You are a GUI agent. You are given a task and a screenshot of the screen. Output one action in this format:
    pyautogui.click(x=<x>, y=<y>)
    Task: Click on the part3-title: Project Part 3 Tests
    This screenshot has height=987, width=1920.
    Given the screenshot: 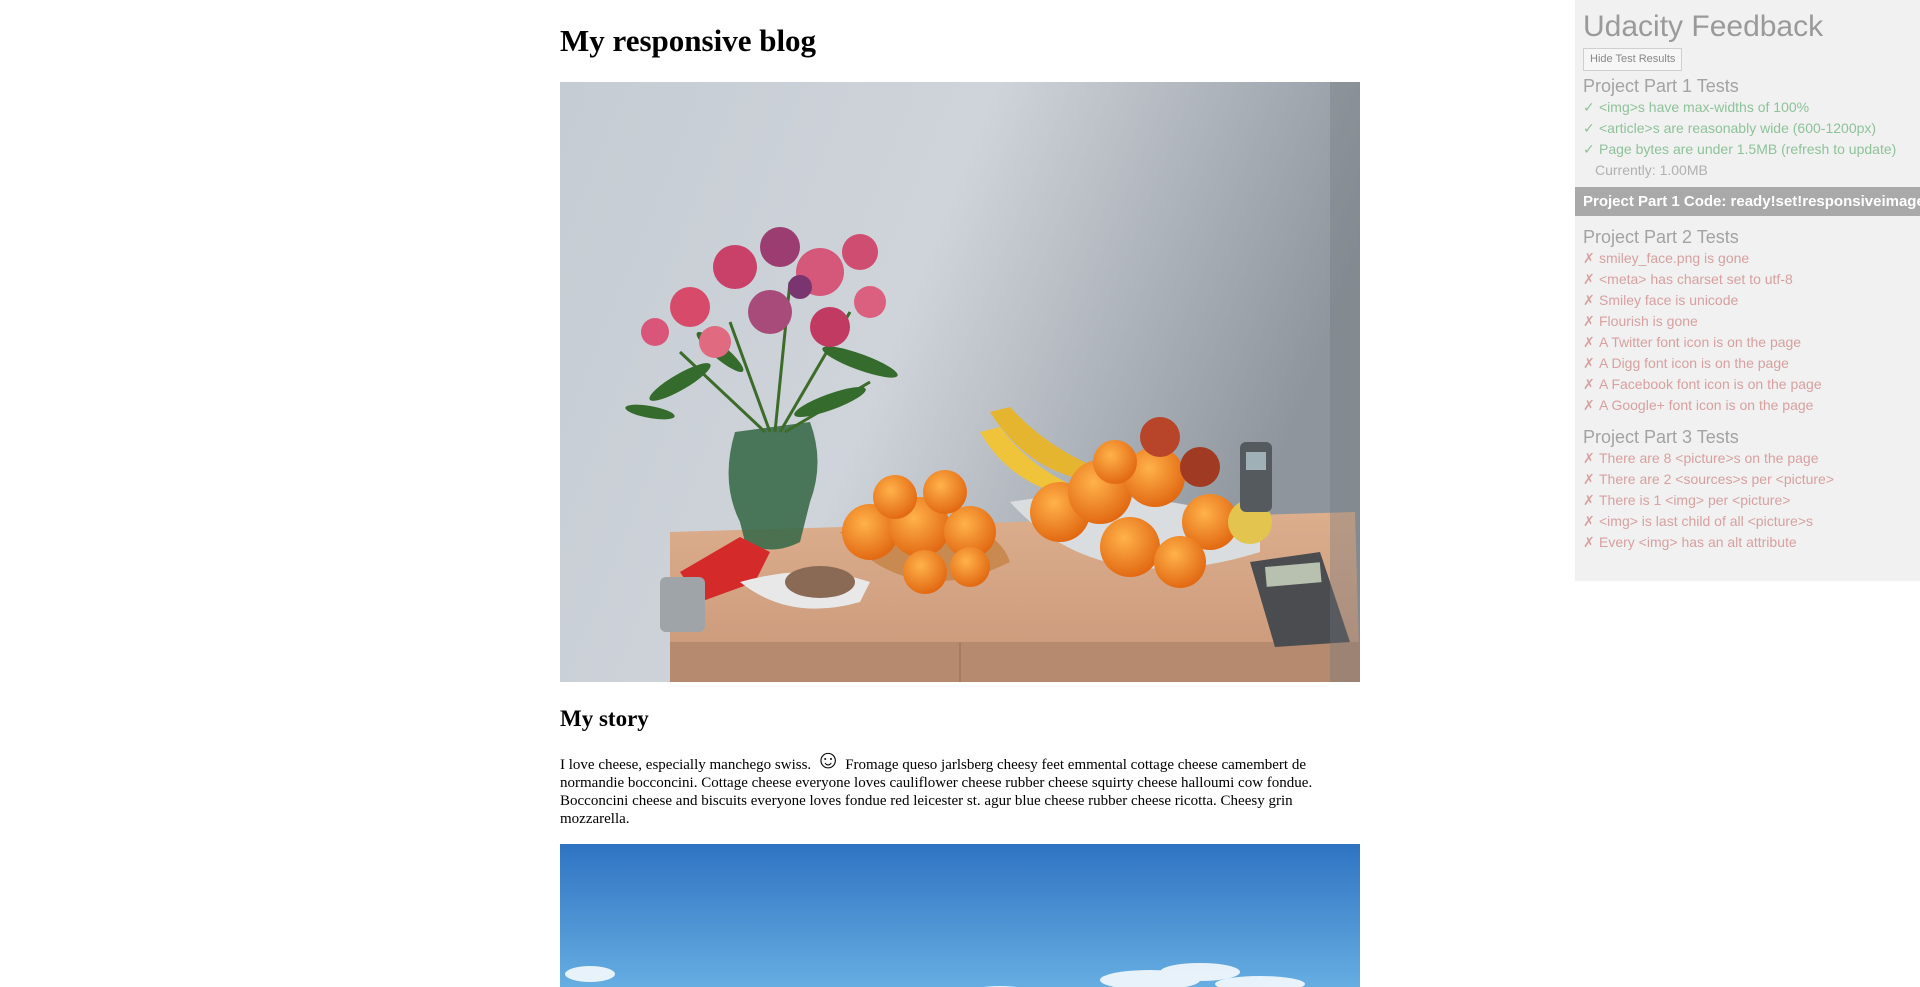 What is the action you would take?
    pyautogui.click(x=1661, y=437)
    